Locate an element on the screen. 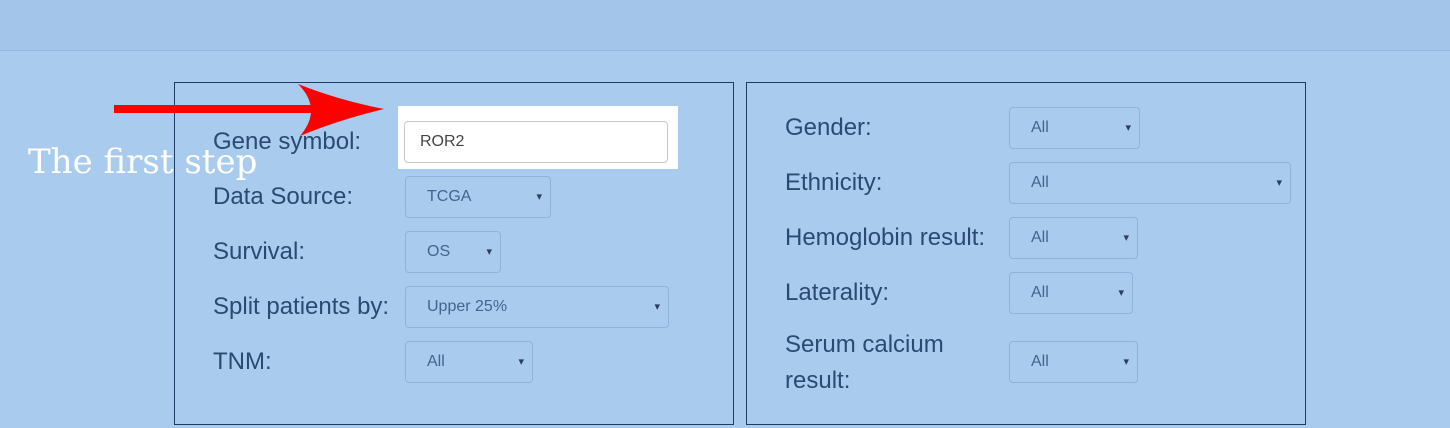  hemoglobin-label: Hemoglobin result: is located at coordinates (885, 237).